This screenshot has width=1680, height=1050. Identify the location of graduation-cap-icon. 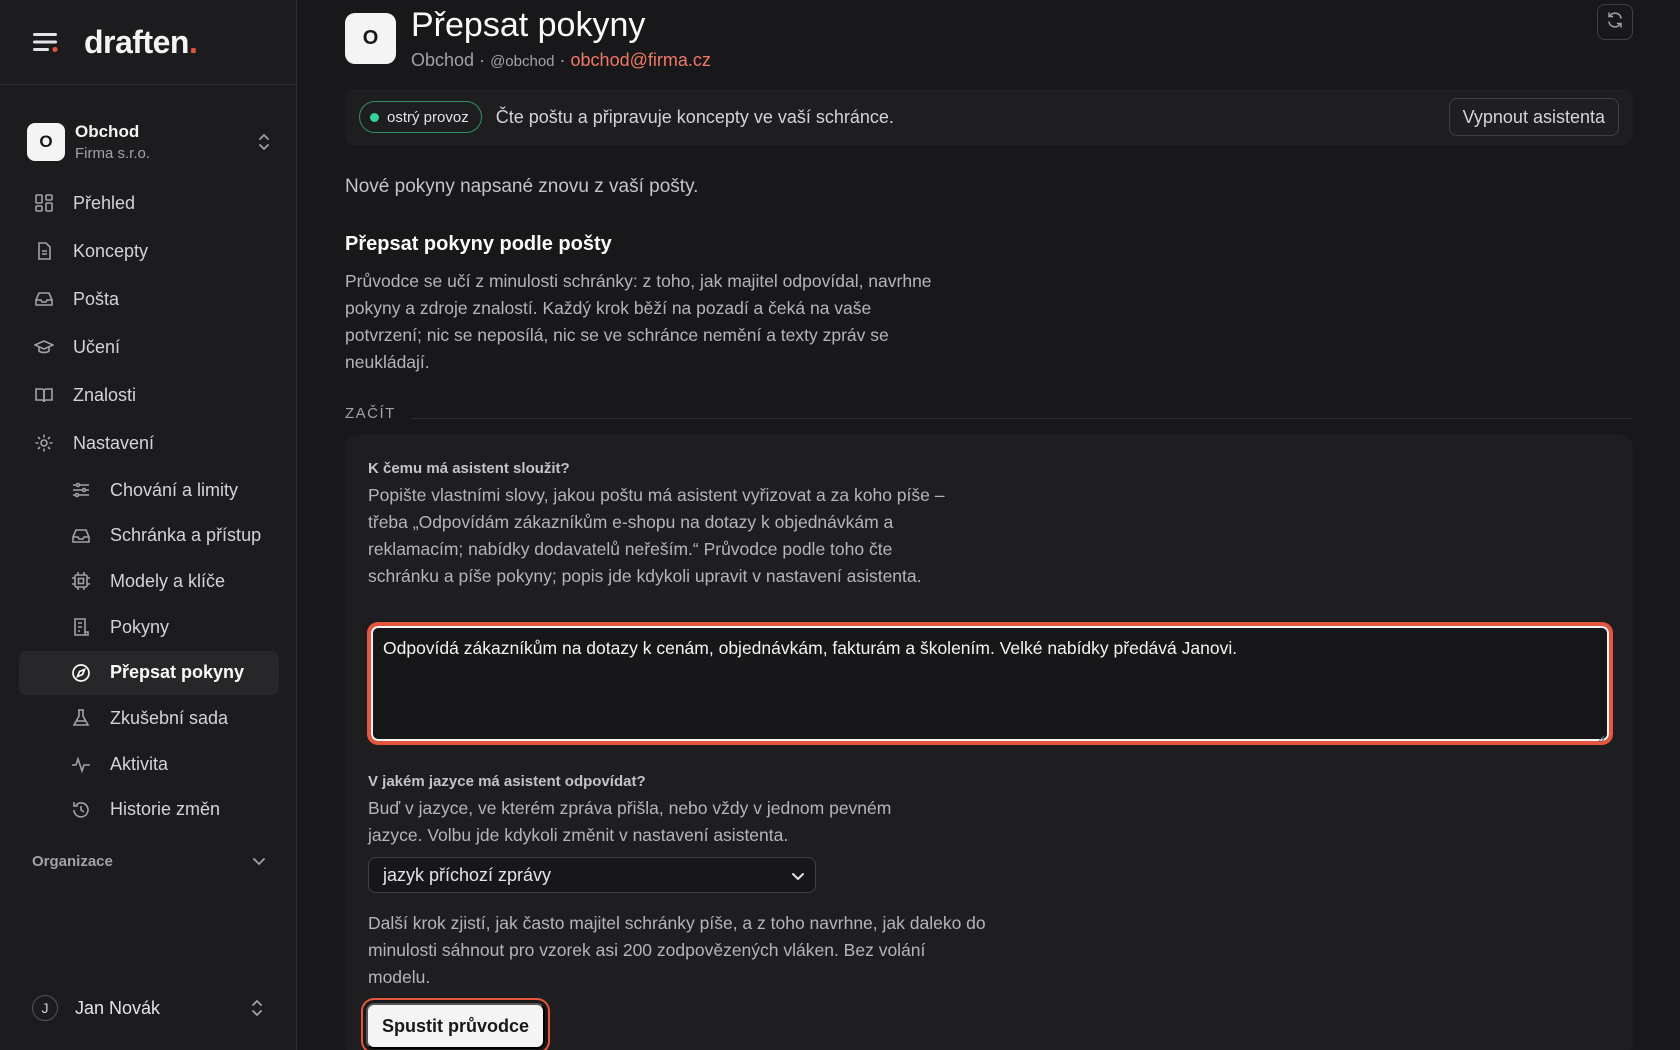
(44, 347).